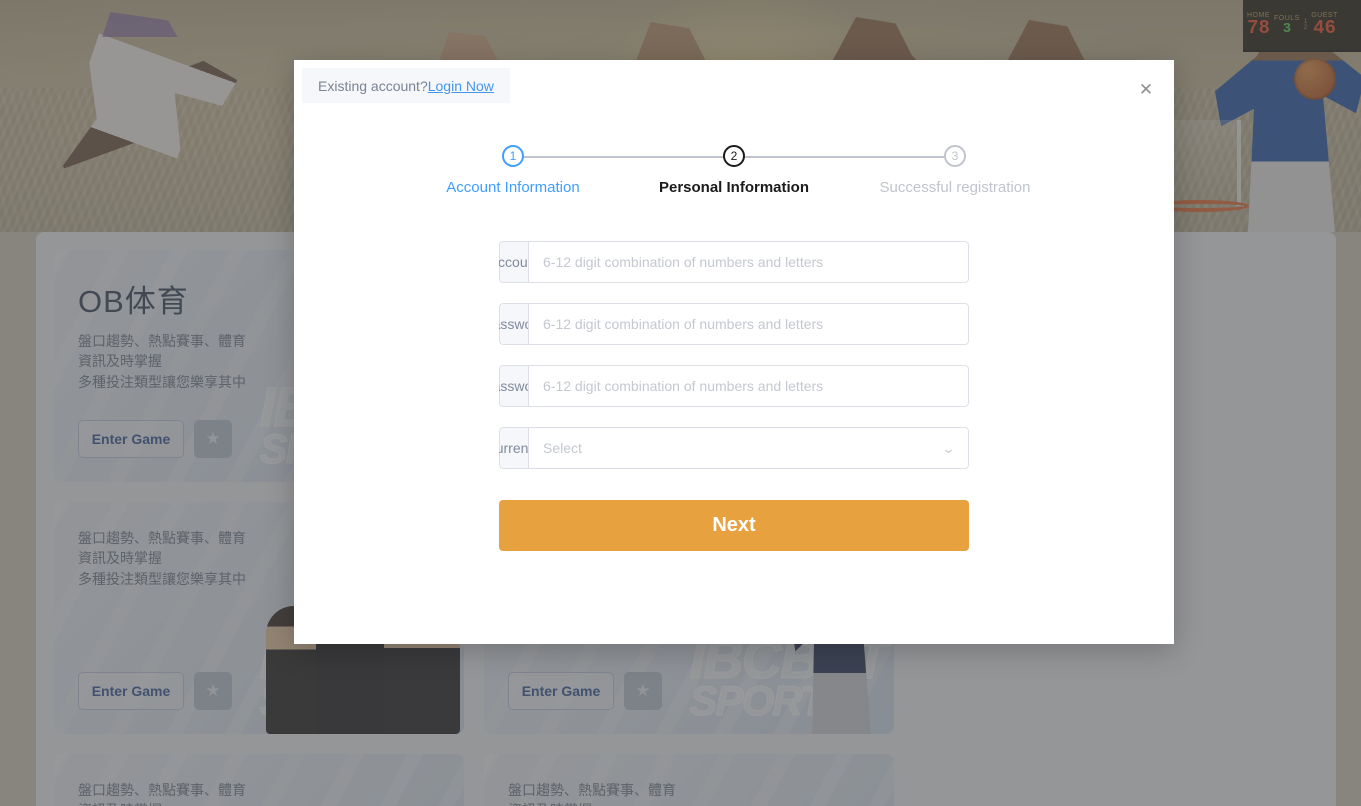  I want to click on step-label: Account Information, so click(513, 187).